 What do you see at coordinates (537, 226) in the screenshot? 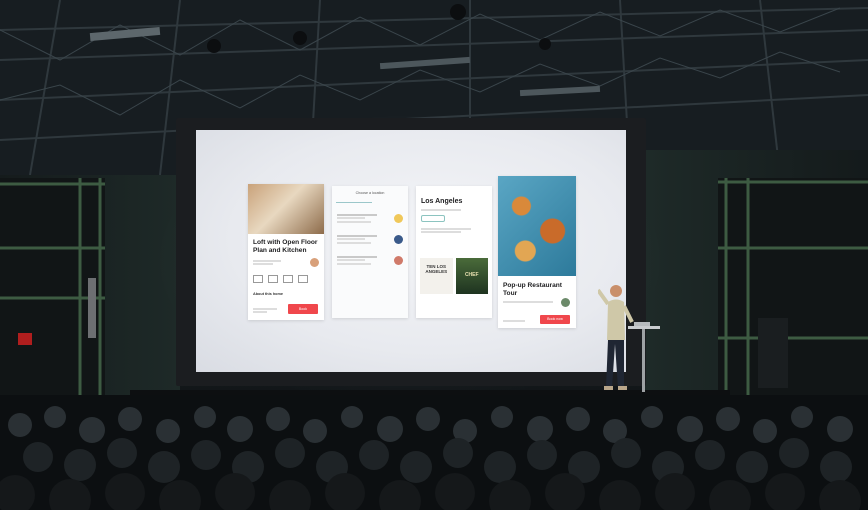
I see `food-photo` at bounding box center [537, 226].